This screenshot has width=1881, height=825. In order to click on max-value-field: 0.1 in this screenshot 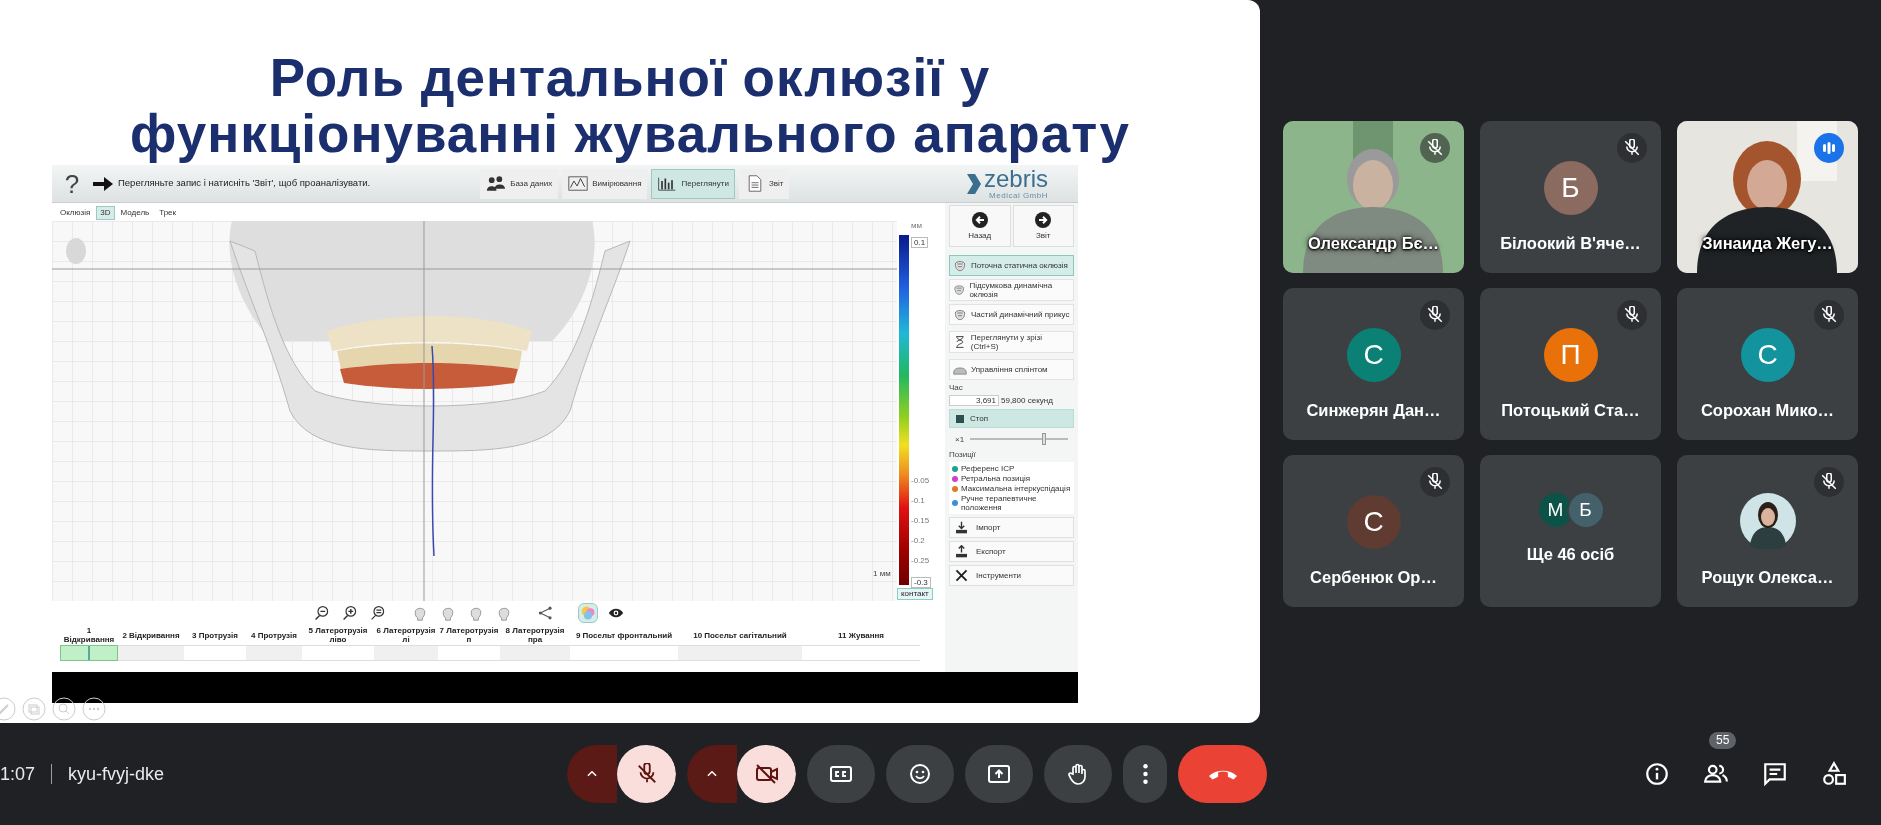, I will do `click(920, 242)`.